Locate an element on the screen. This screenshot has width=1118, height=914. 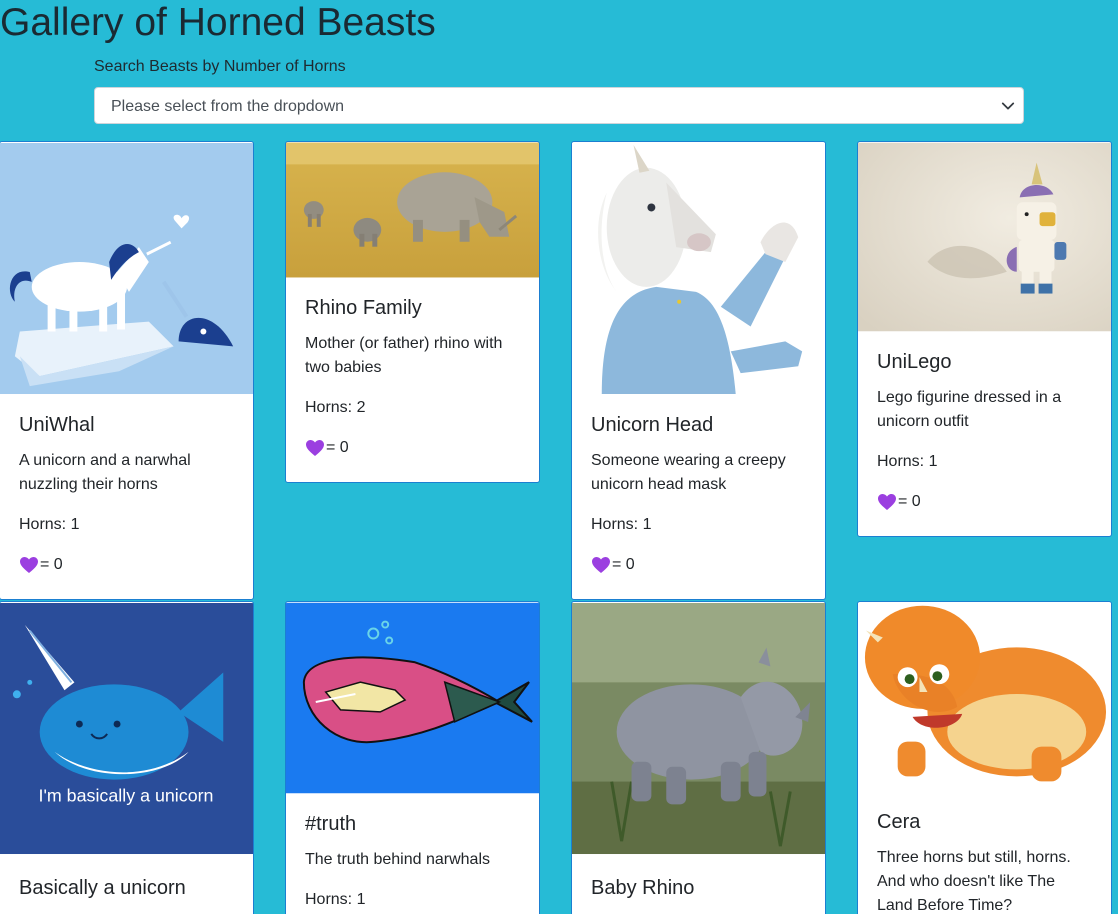
image-caption: I'm basically a unicorn is located at coordinates (126, 795).